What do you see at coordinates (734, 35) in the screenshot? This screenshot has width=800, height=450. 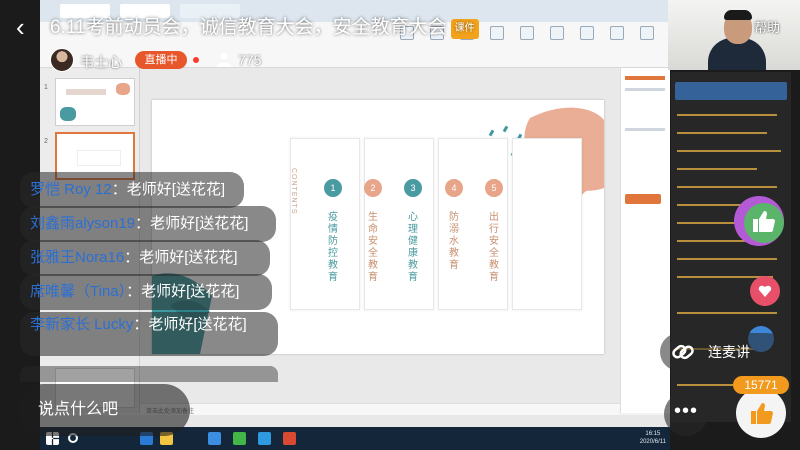 I see `host-camera-view` at bounding box center [734, 35].